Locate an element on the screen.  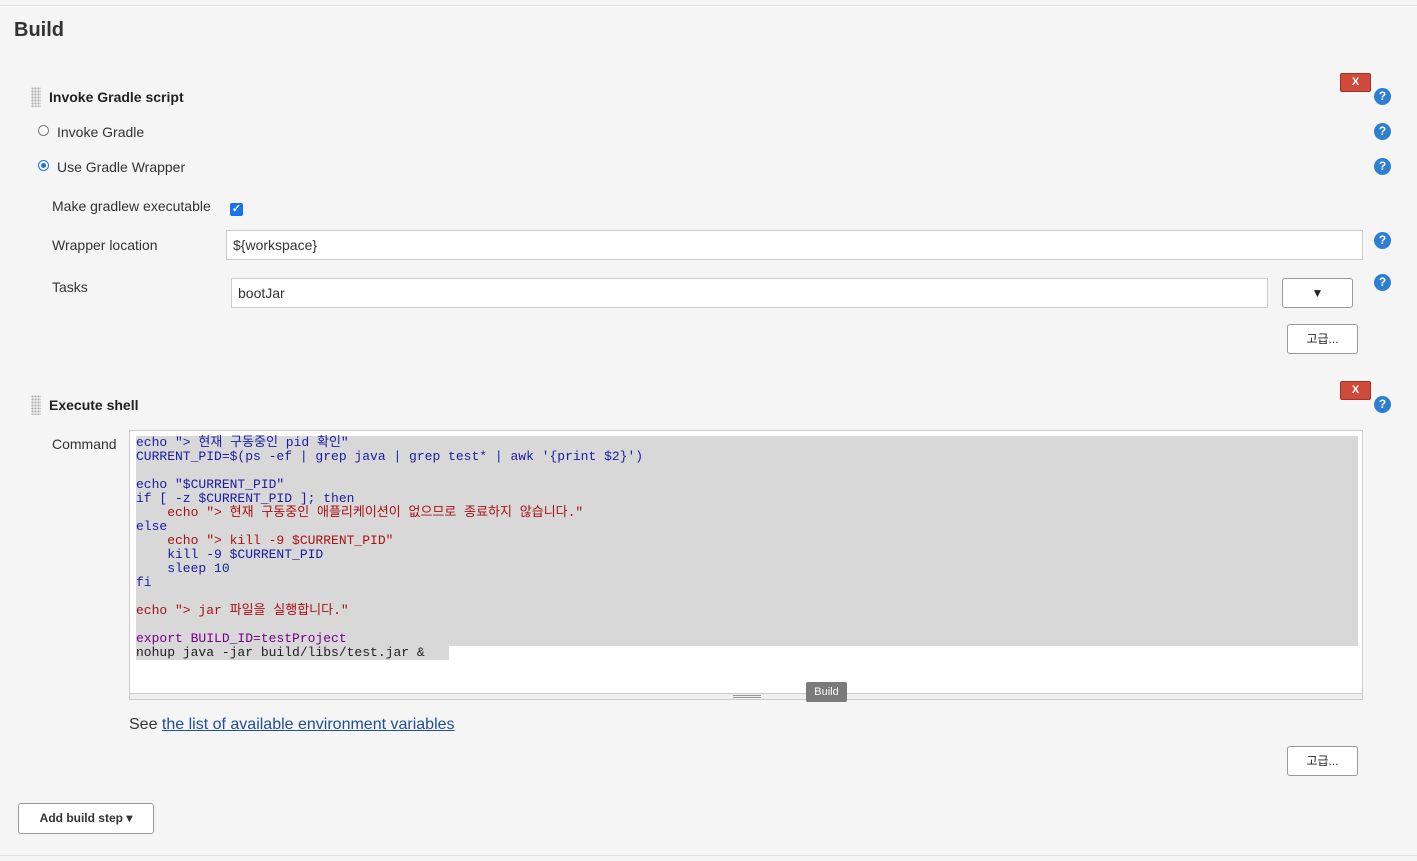
env-vars-prefix: See is located at coordinates (145, 724).